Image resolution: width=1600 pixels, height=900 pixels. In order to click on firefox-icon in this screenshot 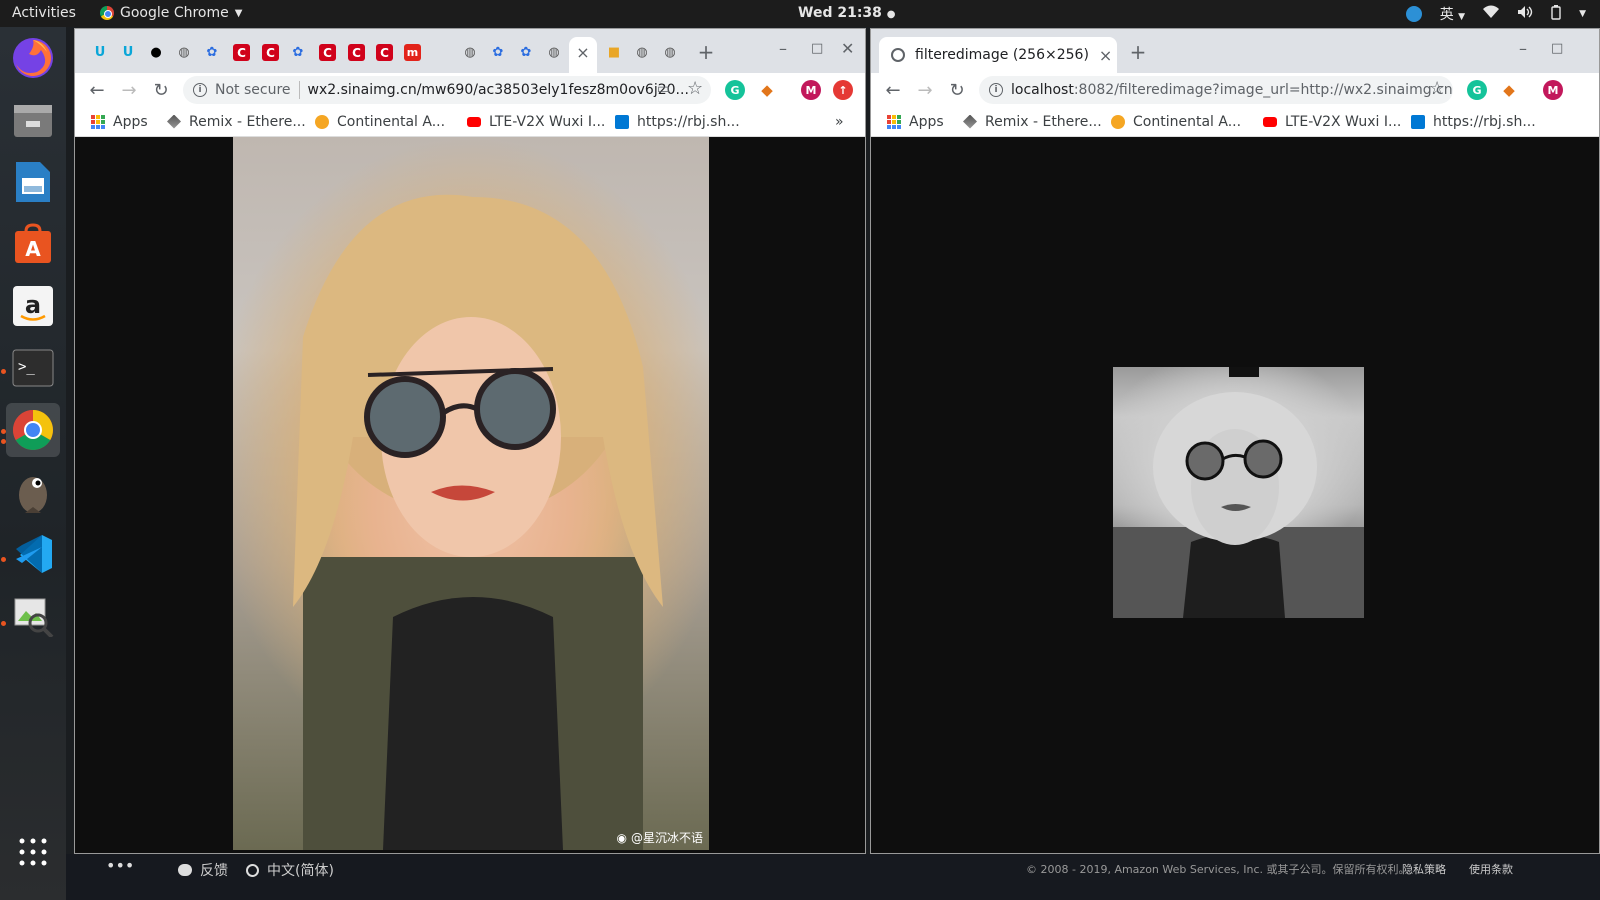, I will do `click(33, 58)`.